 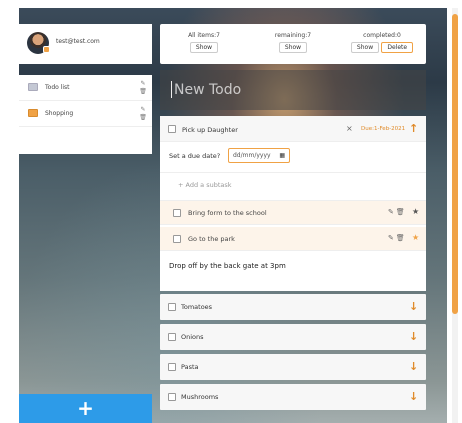 I want to click on list-item: Onions ↓, so click(x=293, y=337).